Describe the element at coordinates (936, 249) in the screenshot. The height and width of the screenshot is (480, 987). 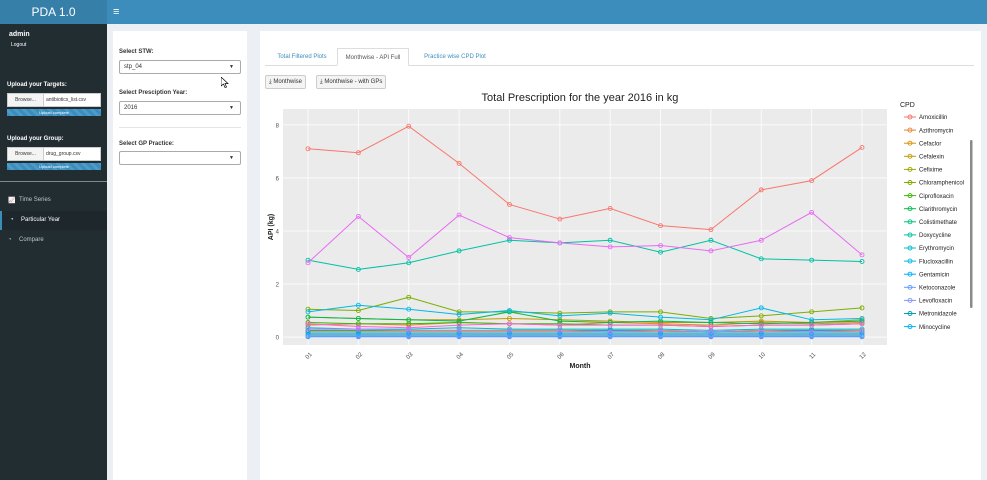
I see `legend-entry: Erythromycin` at that location.